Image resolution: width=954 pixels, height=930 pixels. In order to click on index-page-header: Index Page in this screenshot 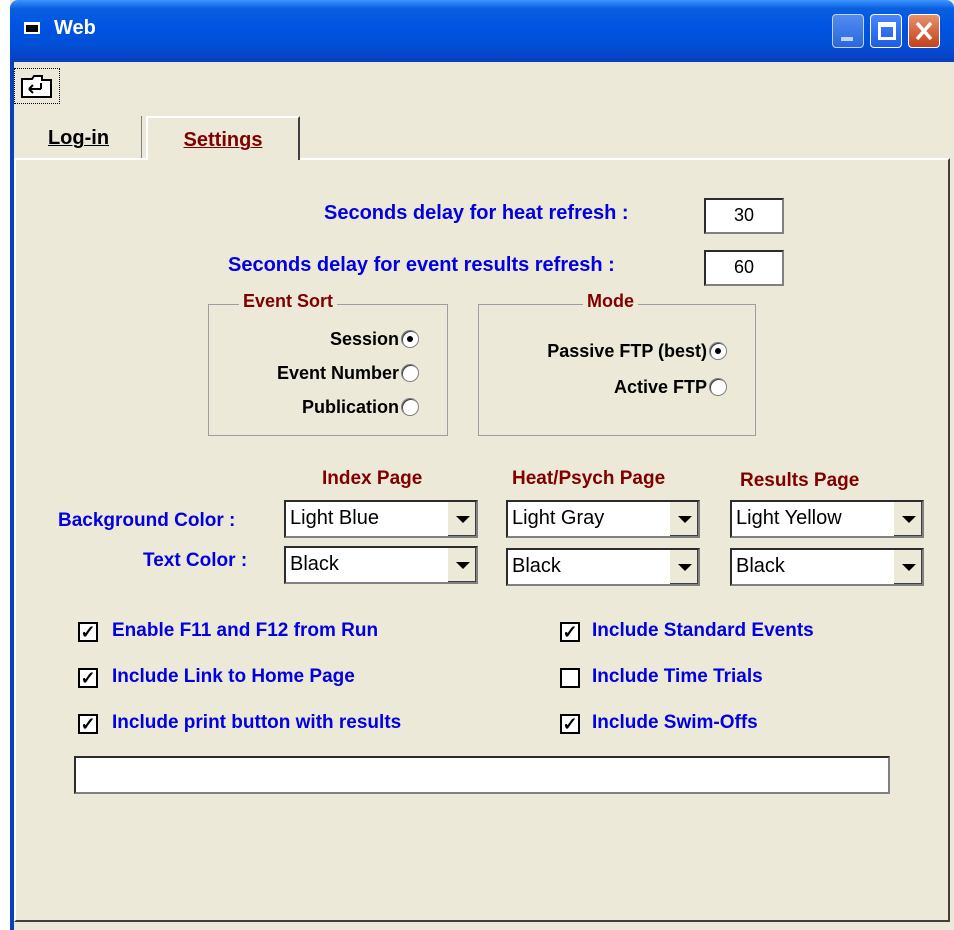, I will do `click(372, 478)`.